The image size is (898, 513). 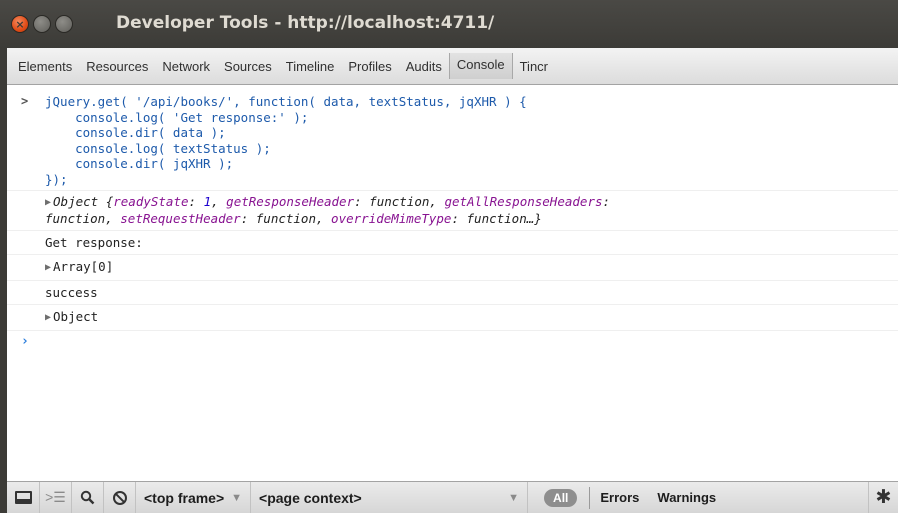 I want to click on close-icon: ×, so click(x=20, y=24).